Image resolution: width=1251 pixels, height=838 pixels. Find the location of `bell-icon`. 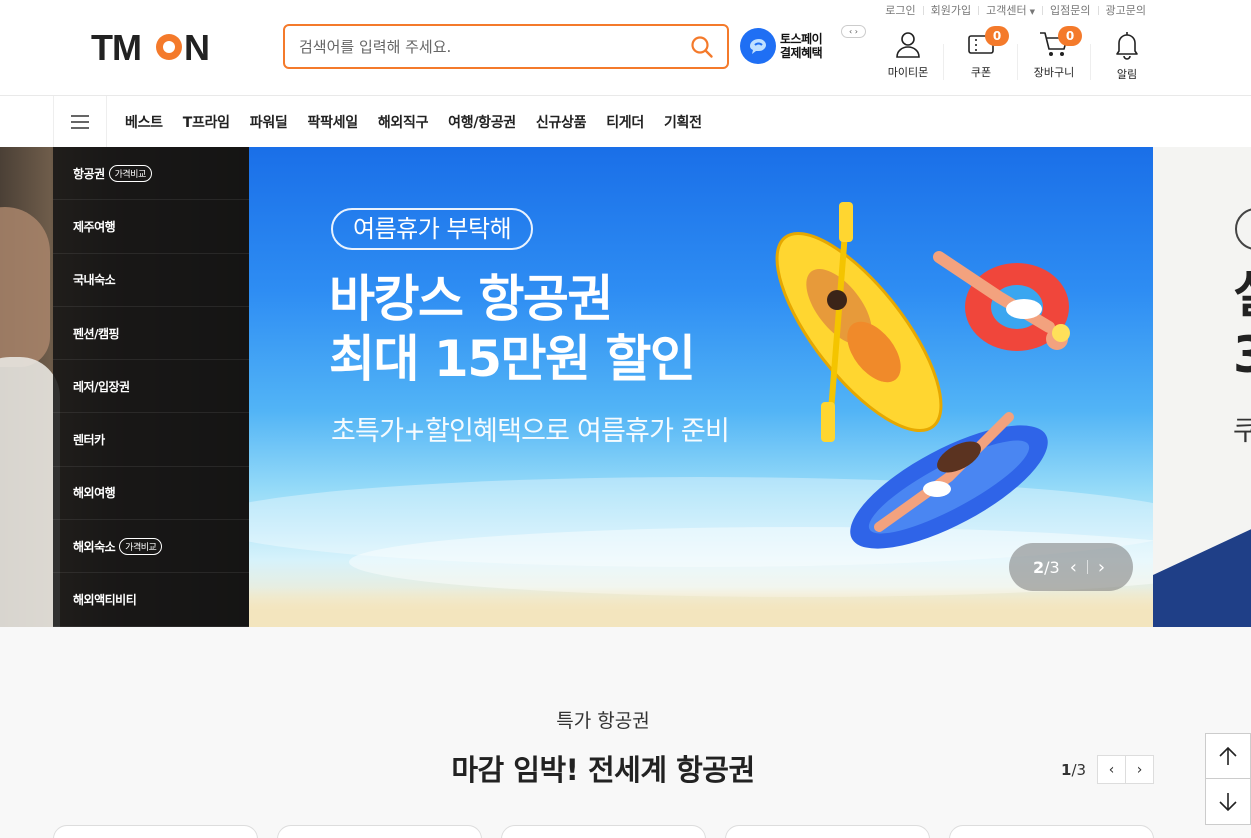

bell-icon is located at coordinates (1127, 46).